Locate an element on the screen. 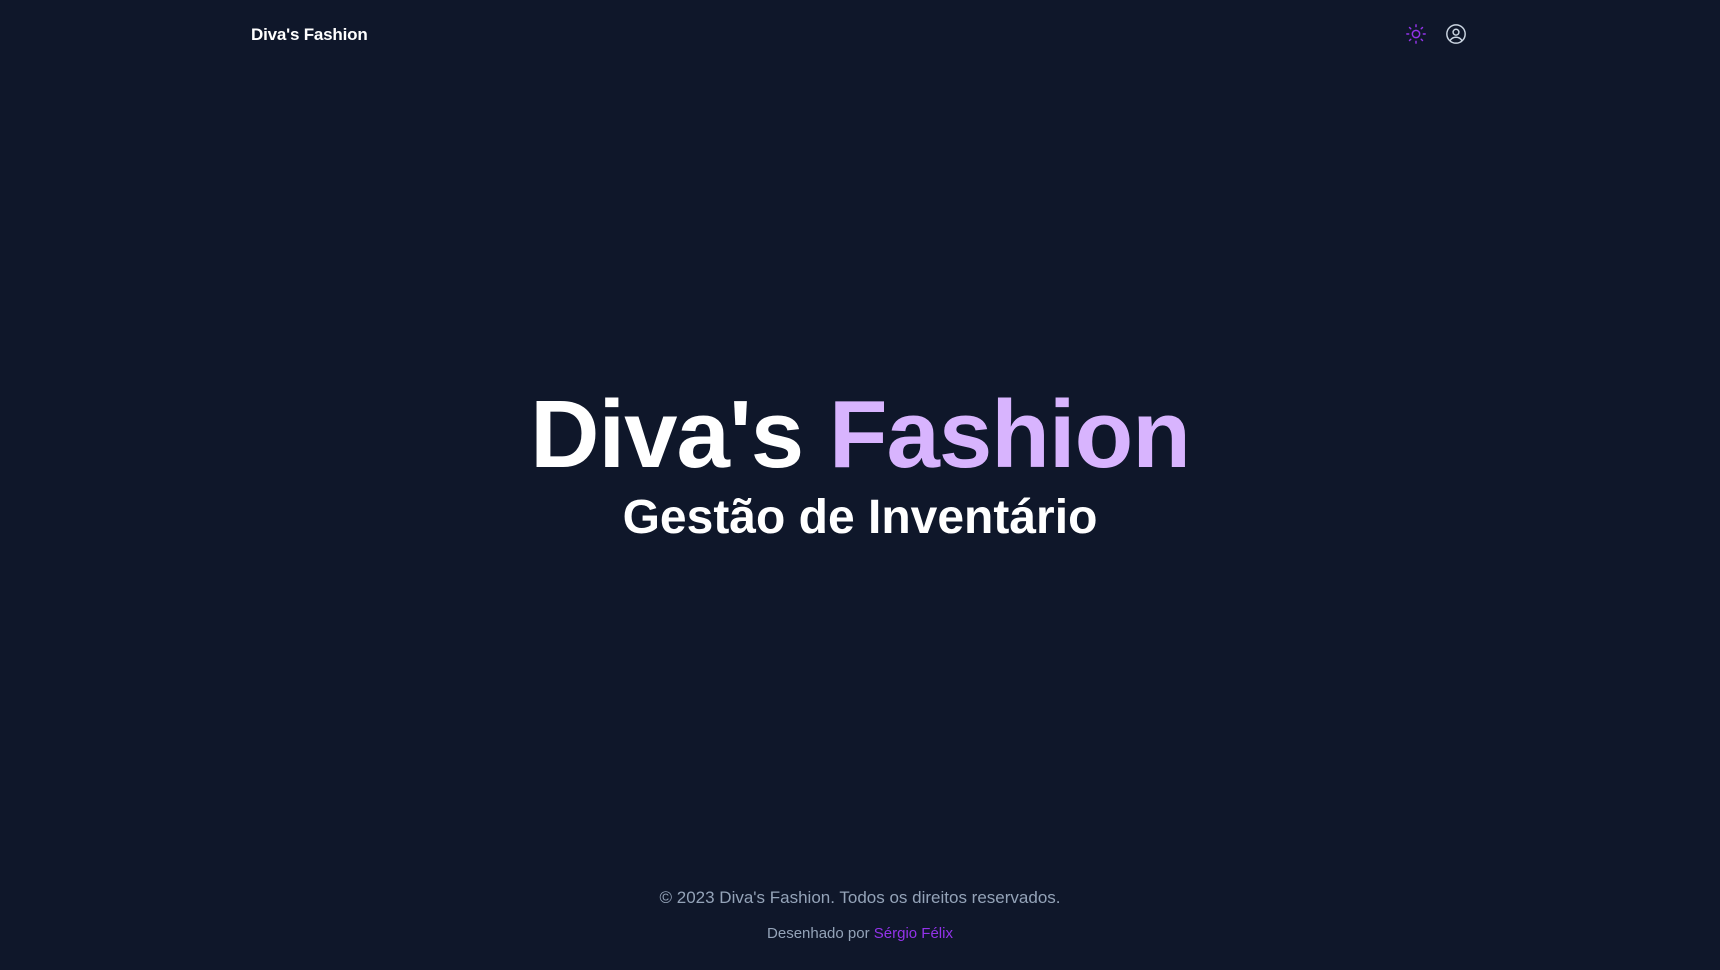 Image resolution: width=1720 pixels, height=970 pixels. user-circle-icon is located at coordinates (1456, 36).